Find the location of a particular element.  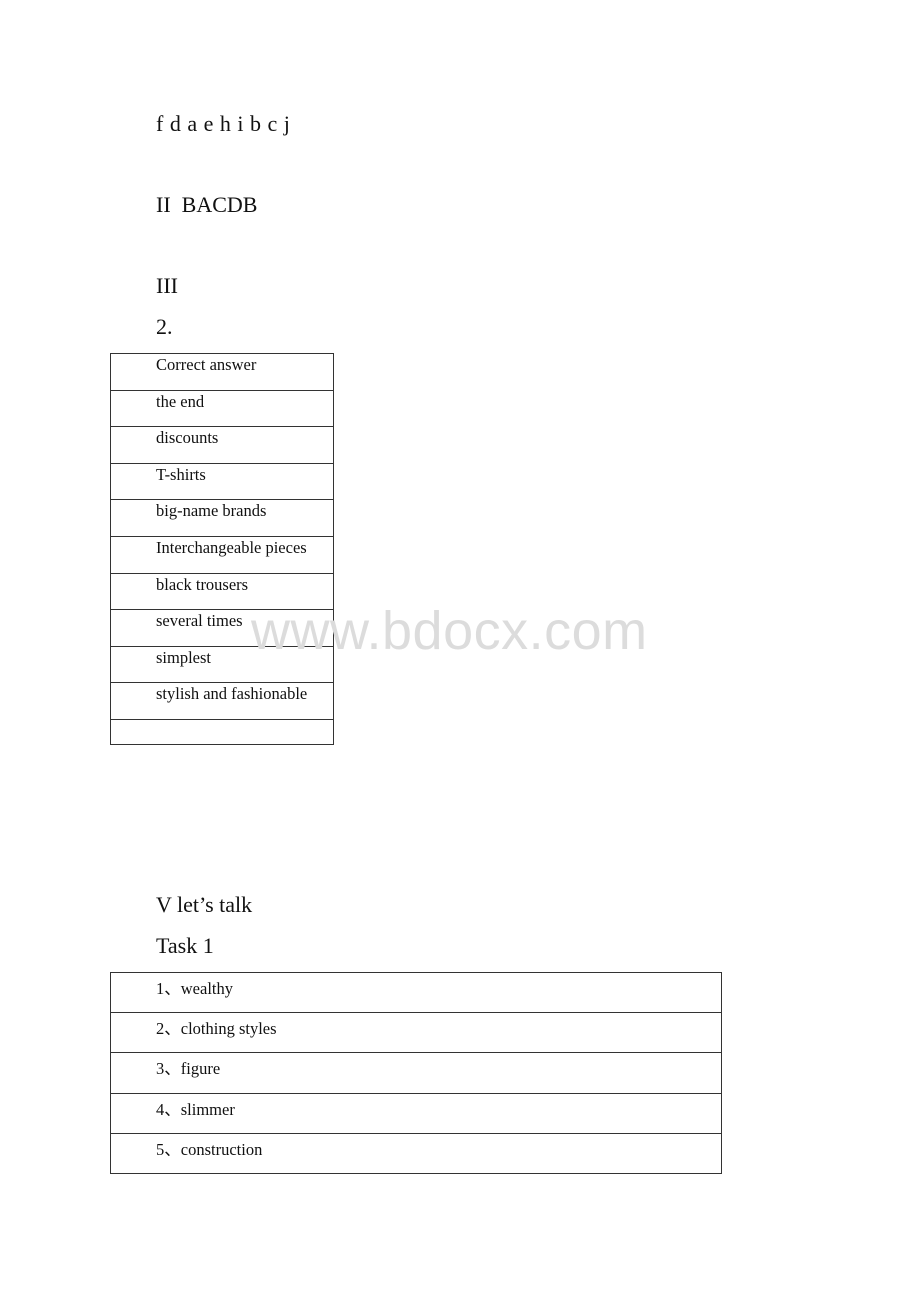

table-cell: big-name brands is located at coordinates (222, 518).